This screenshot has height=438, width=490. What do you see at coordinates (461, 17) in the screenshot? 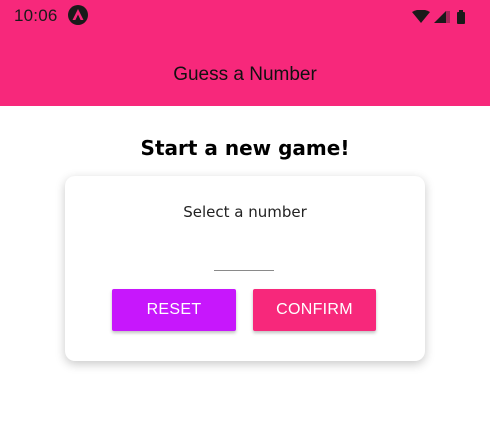
I see `battery-icon` at bounding box center [461, 17].